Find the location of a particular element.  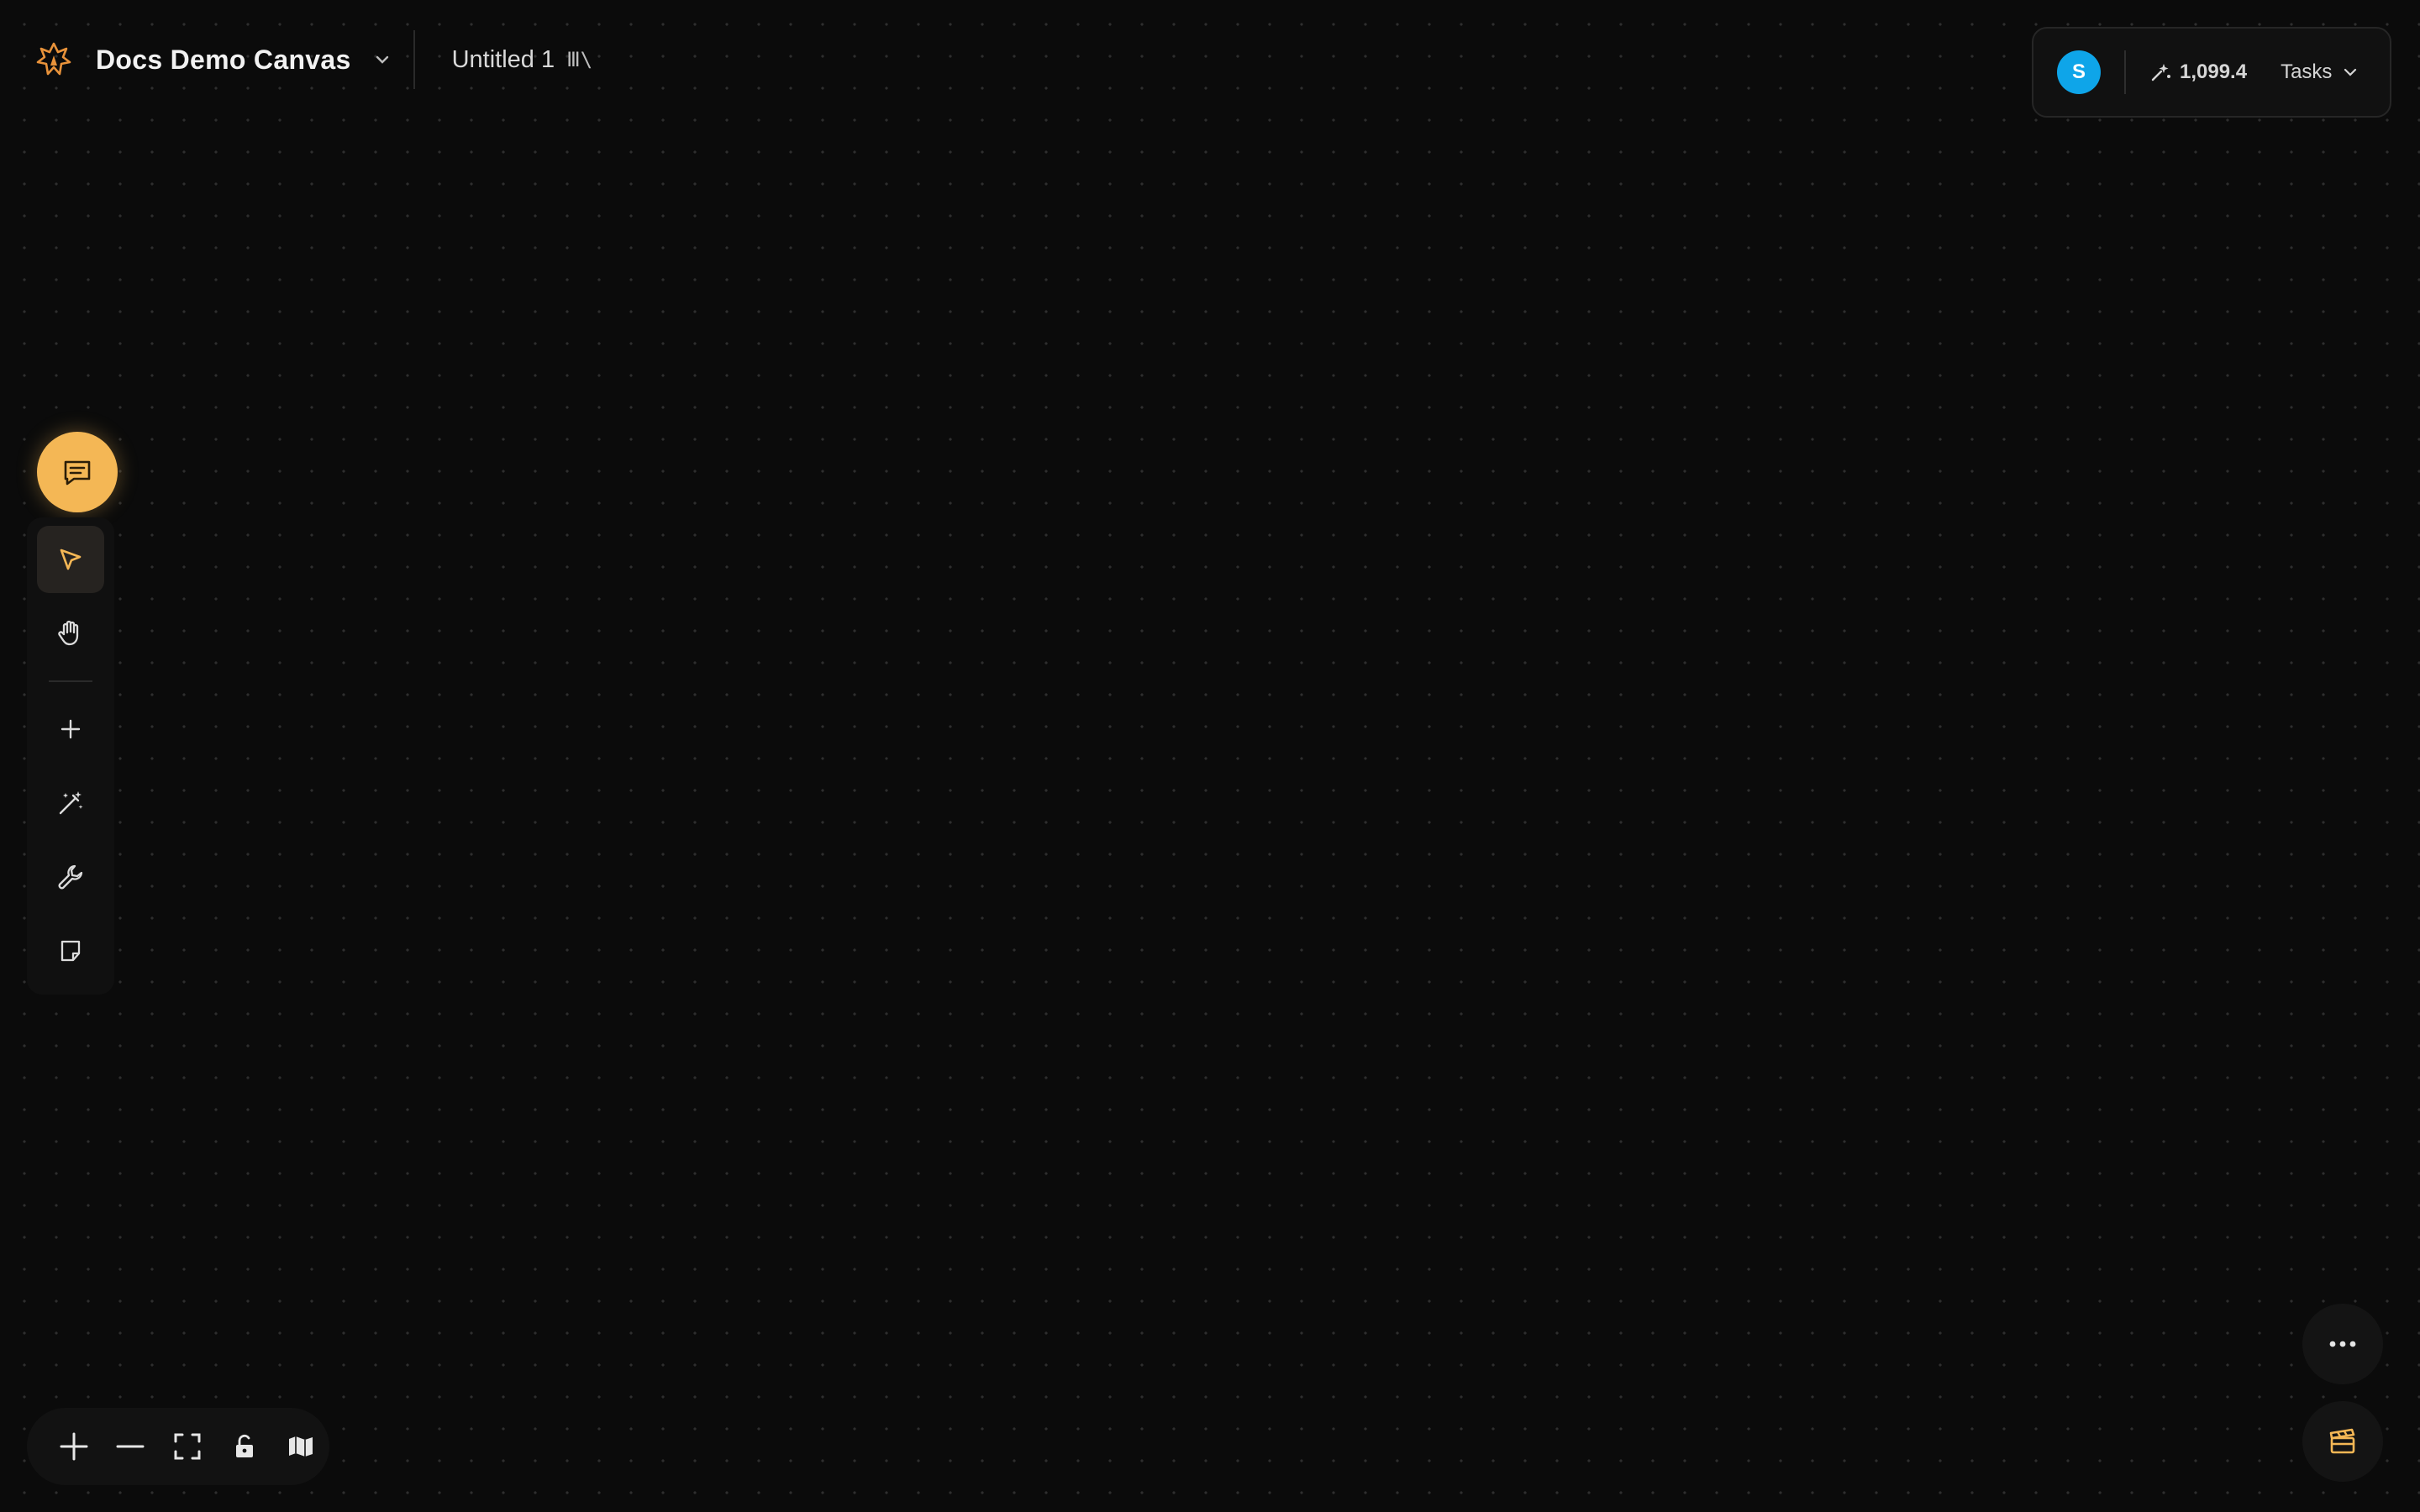

more-options-button is located at coordinates (2342, 1344).